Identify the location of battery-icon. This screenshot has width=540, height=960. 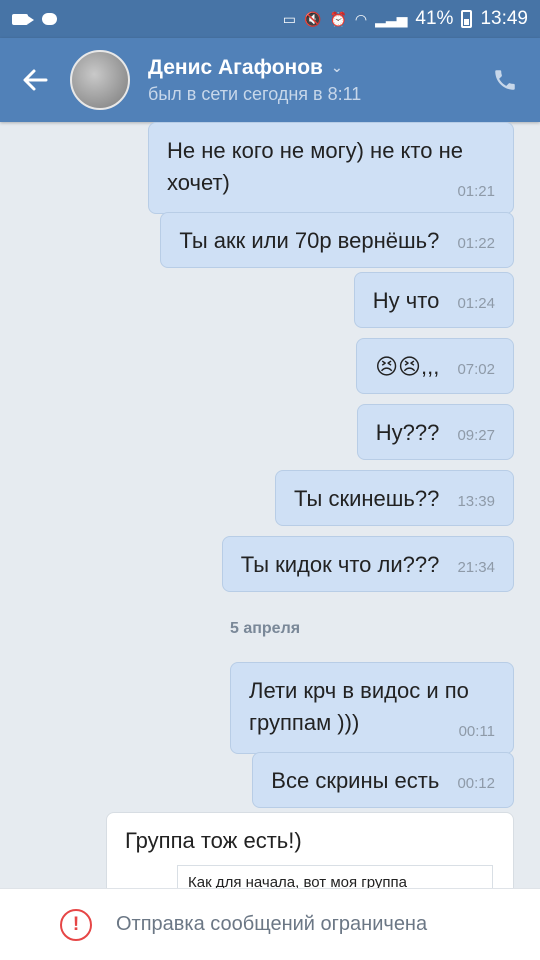
(467, 19).